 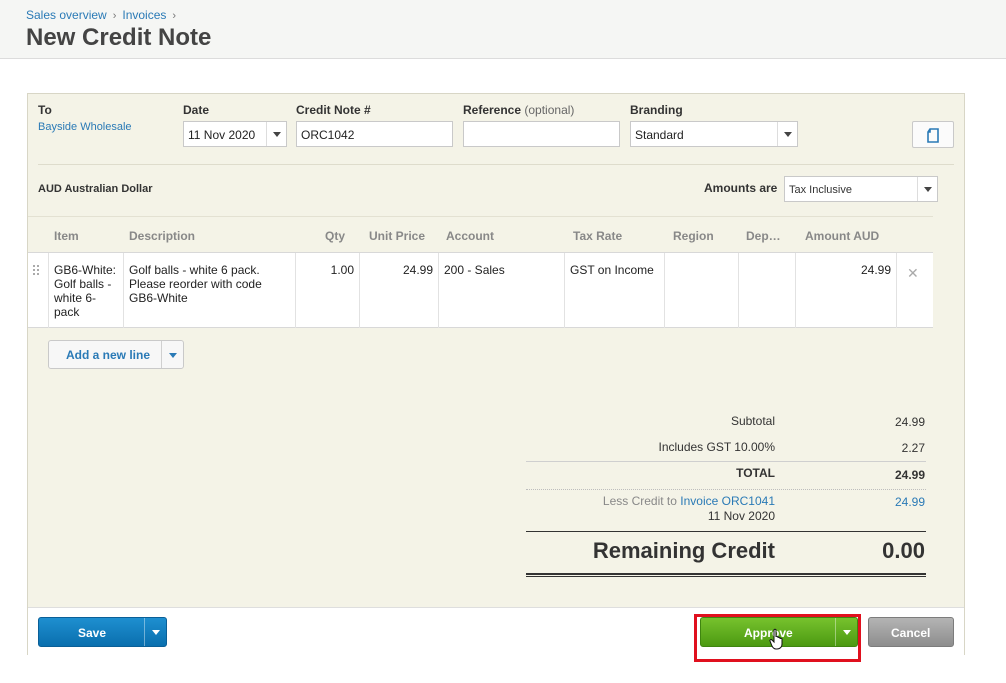 I want to click on branding-label: Branding, so click(x=656, y=110).